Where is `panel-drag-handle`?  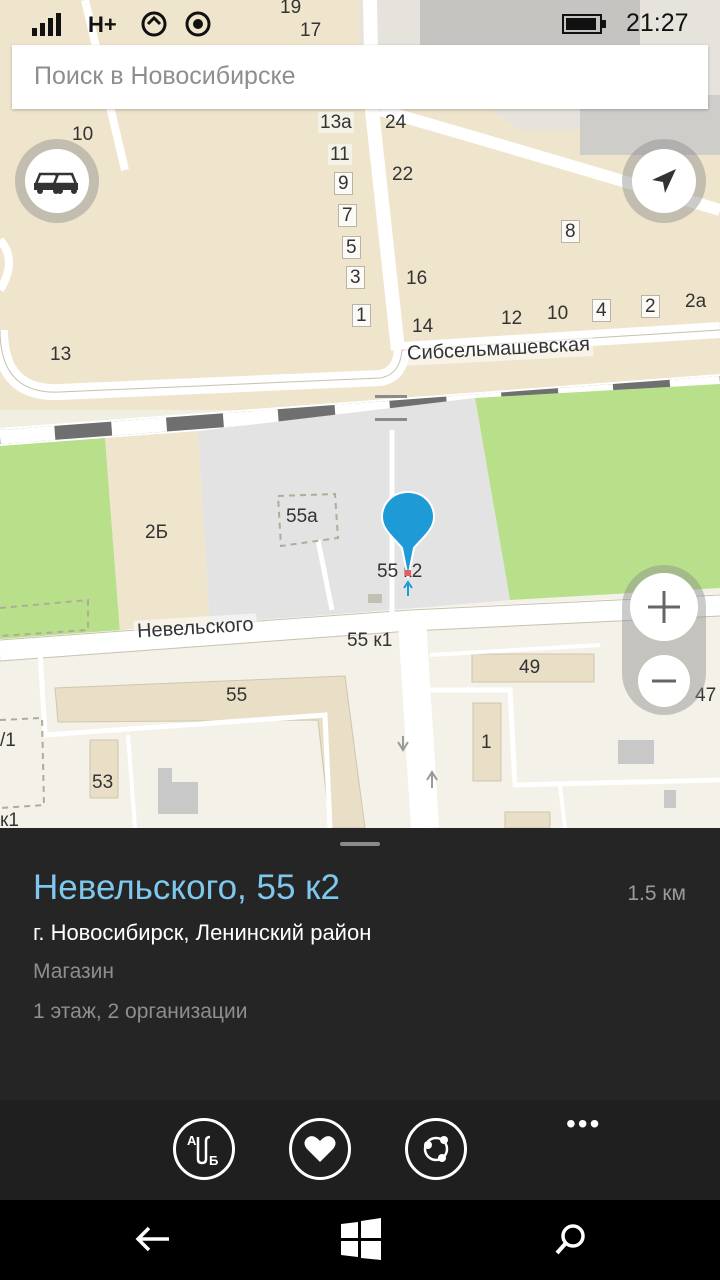
panel-drag-handle is located at coordinates (360, 844).